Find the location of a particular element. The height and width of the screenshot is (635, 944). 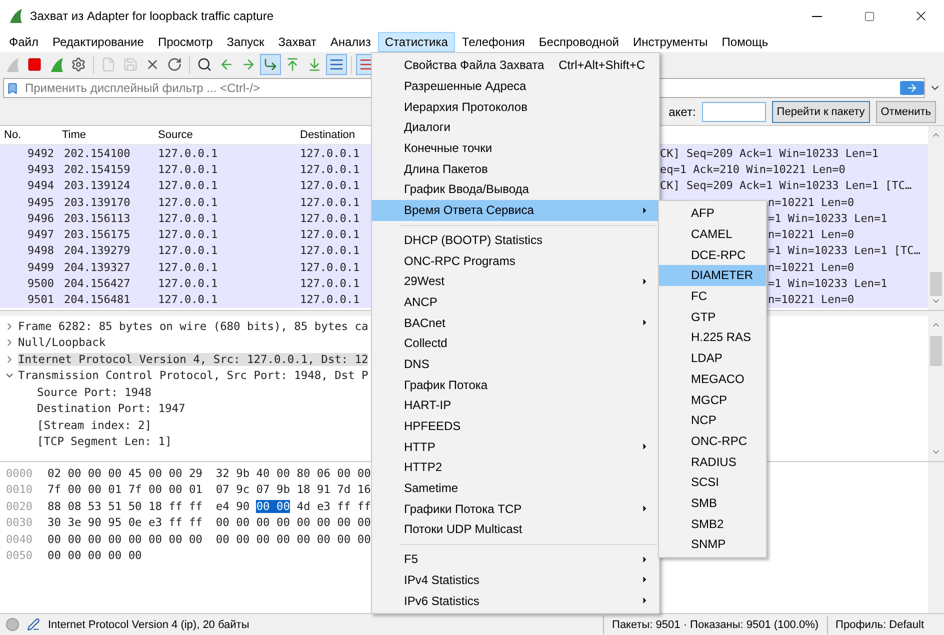

hex-bytes: 88 08 53 51 50 18 ff ff e4 90 00 00 4d e3 ff ff is located at coordinates (209, 506).